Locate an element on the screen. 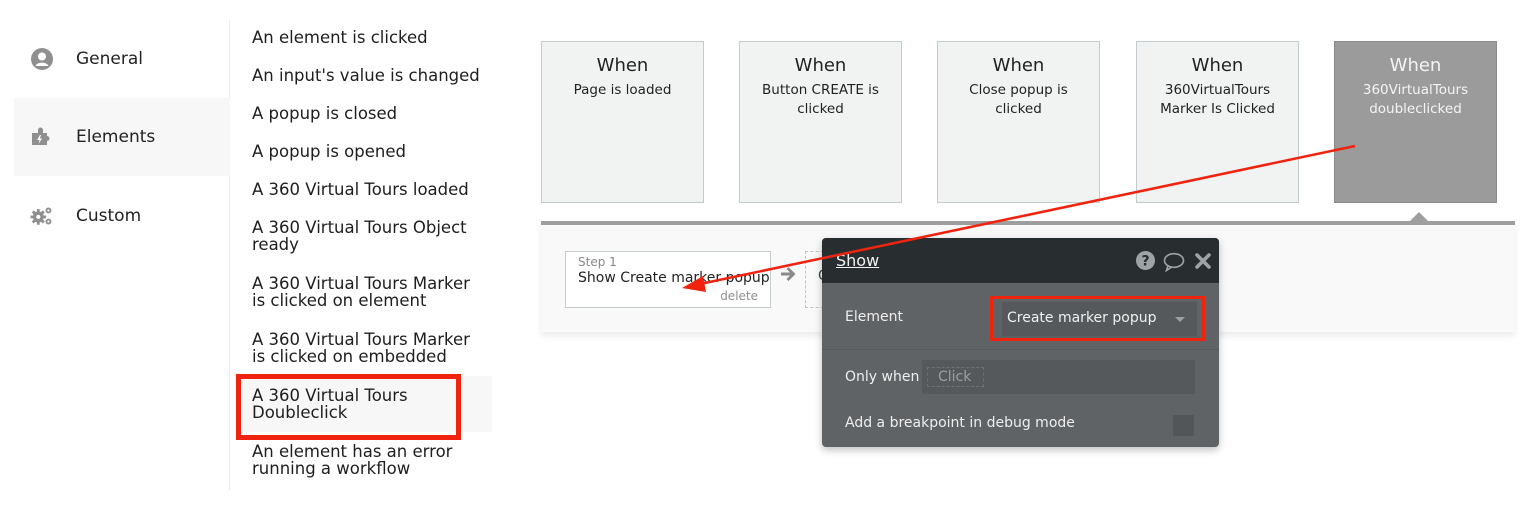 The image size is (1530, 510). card-description: 360VirtualTours doubleclicked is located at coordinates (1415, 99).